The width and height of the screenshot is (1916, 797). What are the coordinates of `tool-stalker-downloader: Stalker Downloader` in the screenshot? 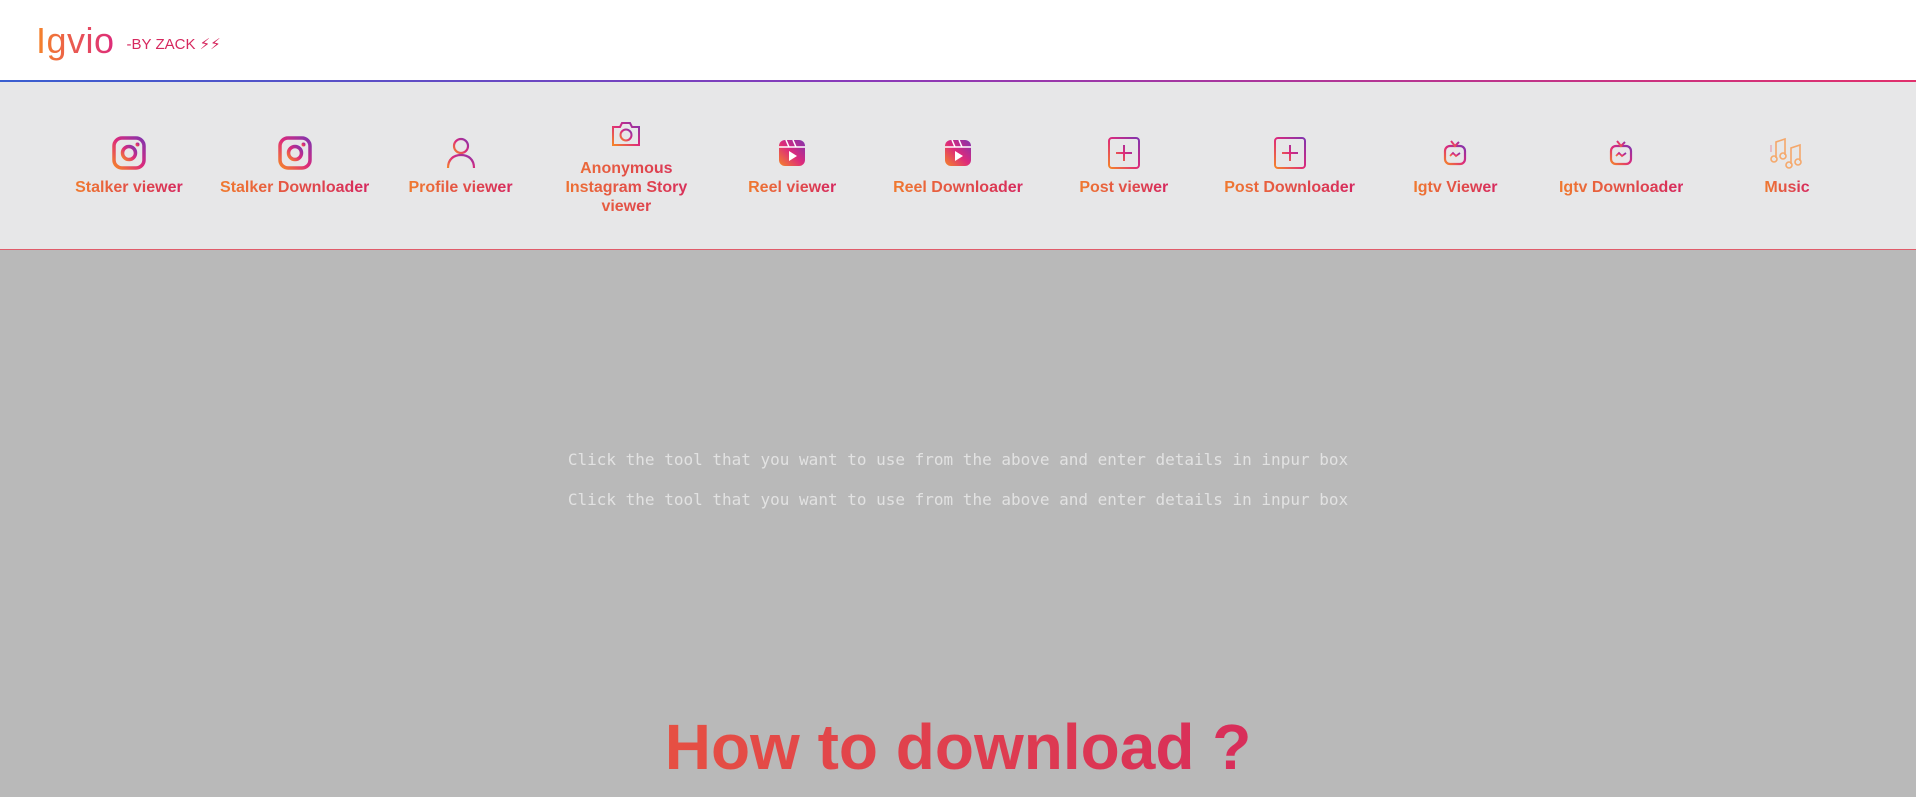 It's located at (295, 165).